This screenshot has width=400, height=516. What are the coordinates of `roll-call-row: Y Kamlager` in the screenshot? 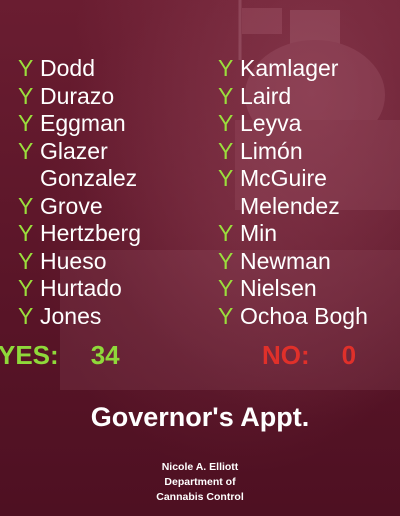 It's located at (293, 69).